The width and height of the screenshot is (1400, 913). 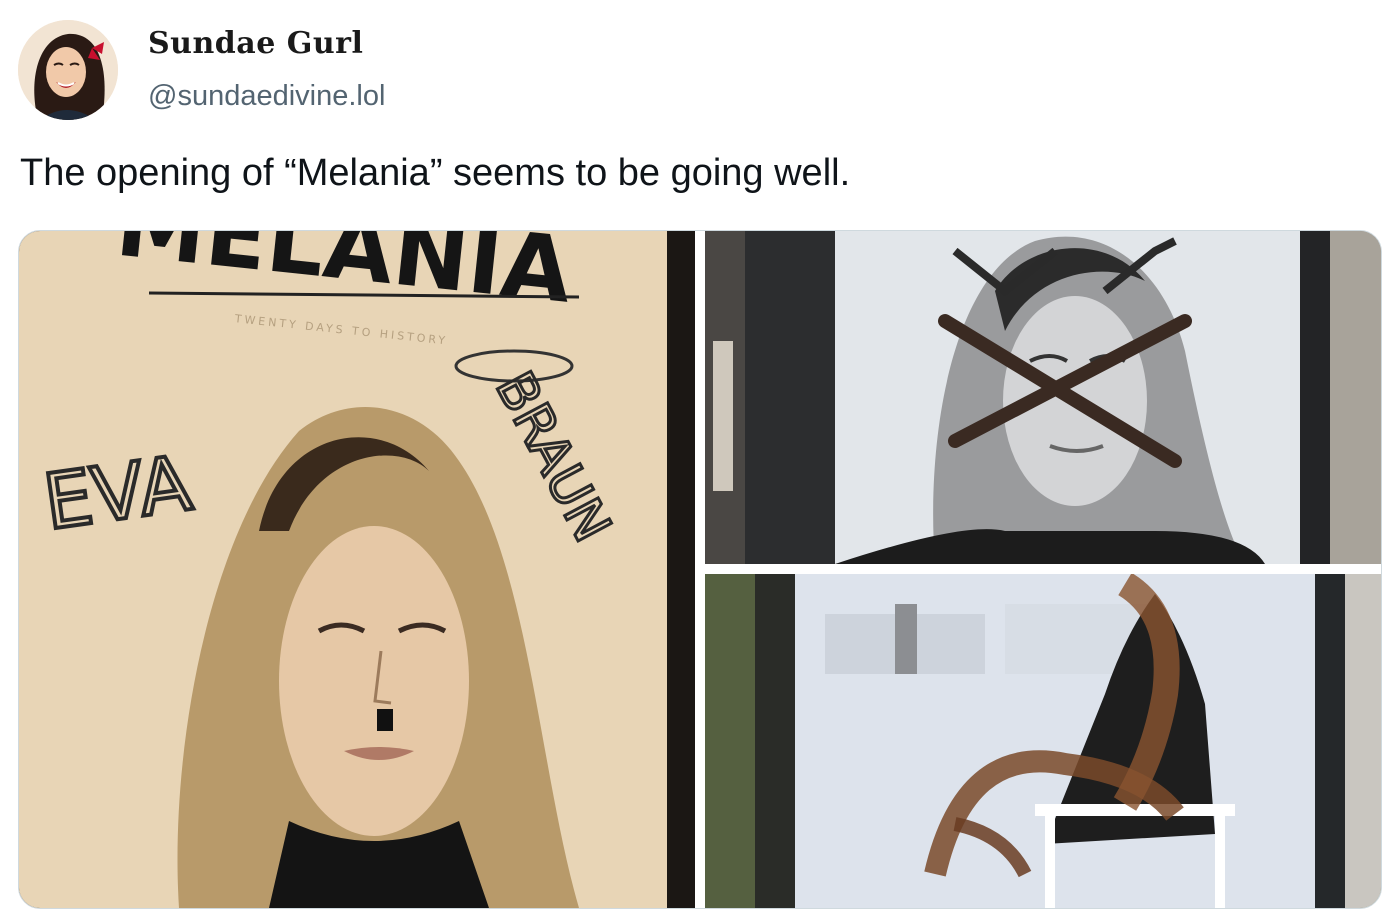 I want to click on avatar, so click(x=68, y=70).